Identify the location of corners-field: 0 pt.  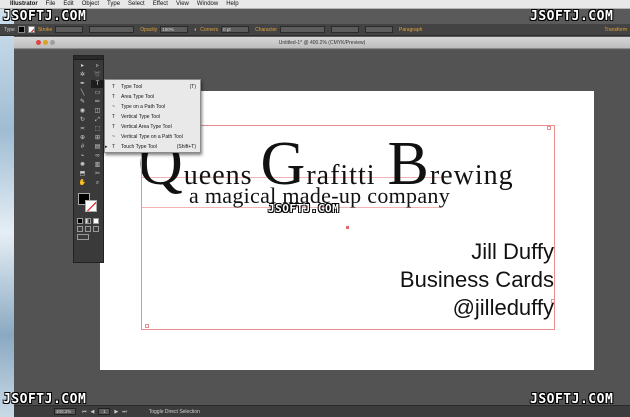
(235, 29).